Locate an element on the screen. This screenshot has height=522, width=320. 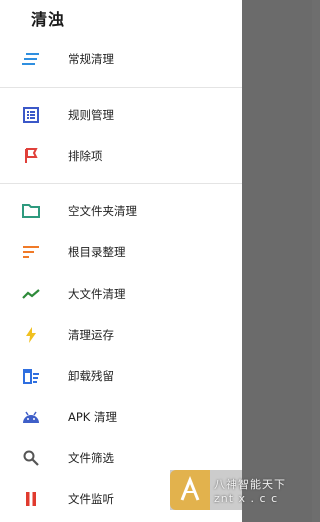
trend-line-icon is located at coordinates (31, 294).